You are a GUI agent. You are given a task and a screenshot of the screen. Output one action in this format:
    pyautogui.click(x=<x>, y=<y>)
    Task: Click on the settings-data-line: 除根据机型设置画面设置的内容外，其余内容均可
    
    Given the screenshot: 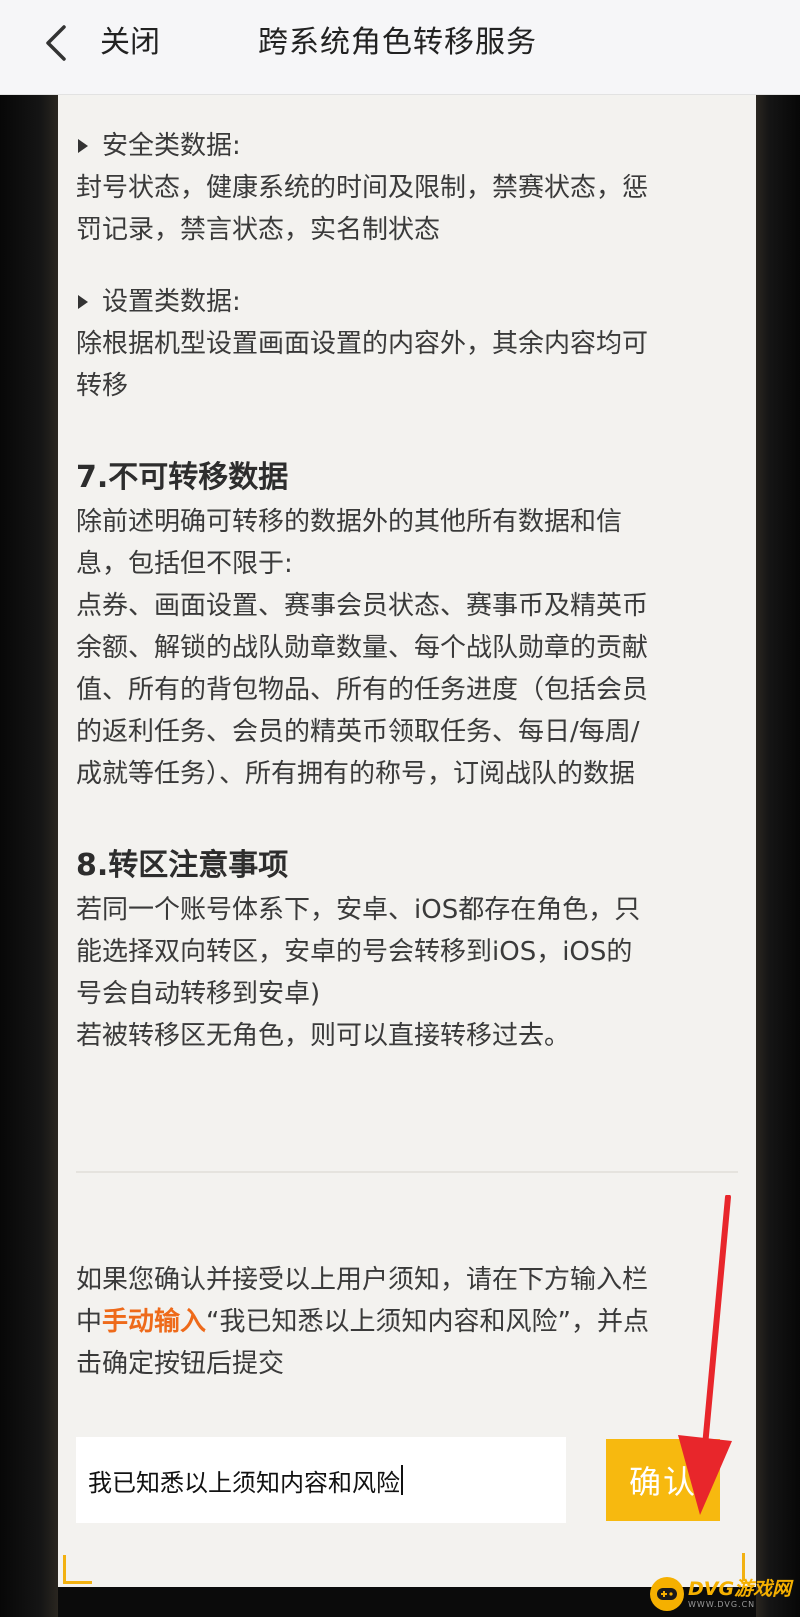 What is the action you would take?
    pyautogui.click(x=362, y=344)
    